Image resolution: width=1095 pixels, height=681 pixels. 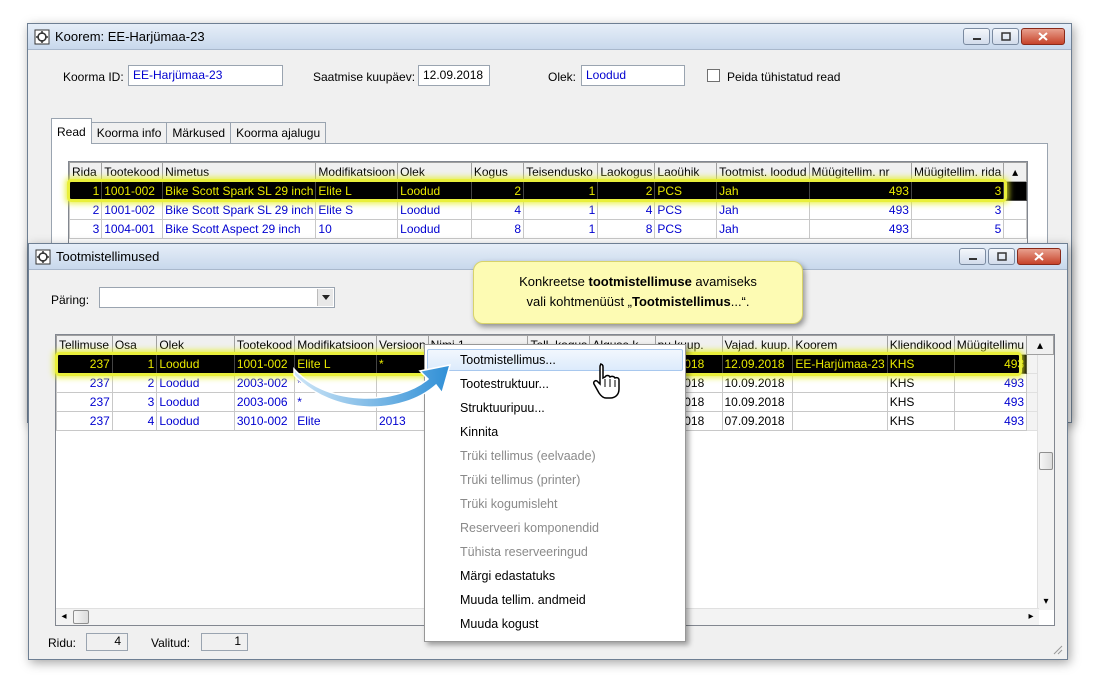 I want to click on resize-grip-icon, so click(x=1057, y=649).